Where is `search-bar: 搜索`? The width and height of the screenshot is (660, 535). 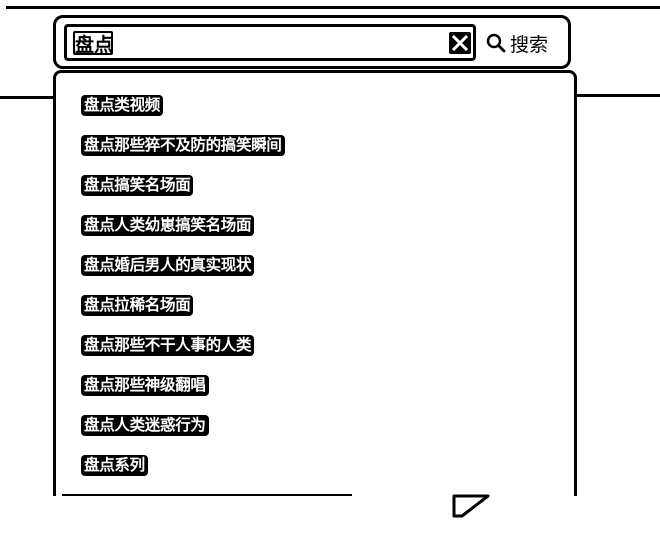
search-bar: 搜索 is located at coordinates (312, 42).